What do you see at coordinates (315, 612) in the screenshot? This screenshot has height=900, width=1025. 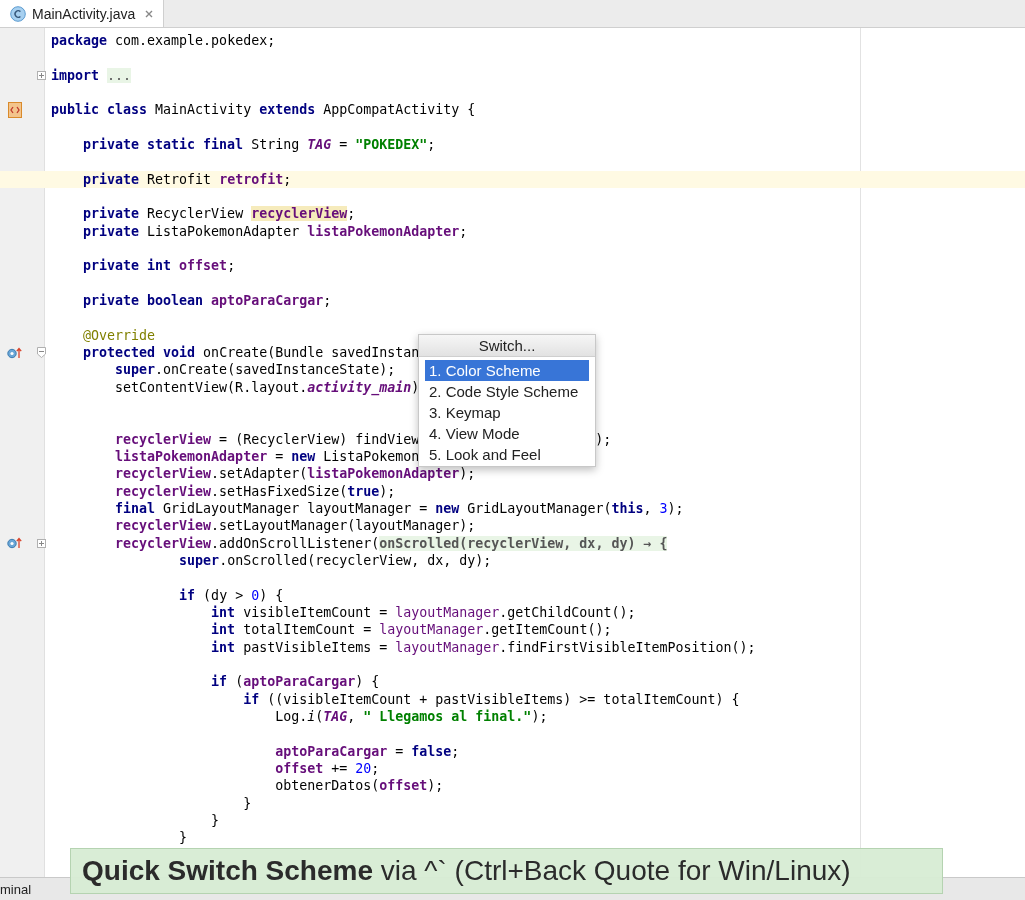 I see `code-text: visibleItemCount =` at bounding box center [315, 612].